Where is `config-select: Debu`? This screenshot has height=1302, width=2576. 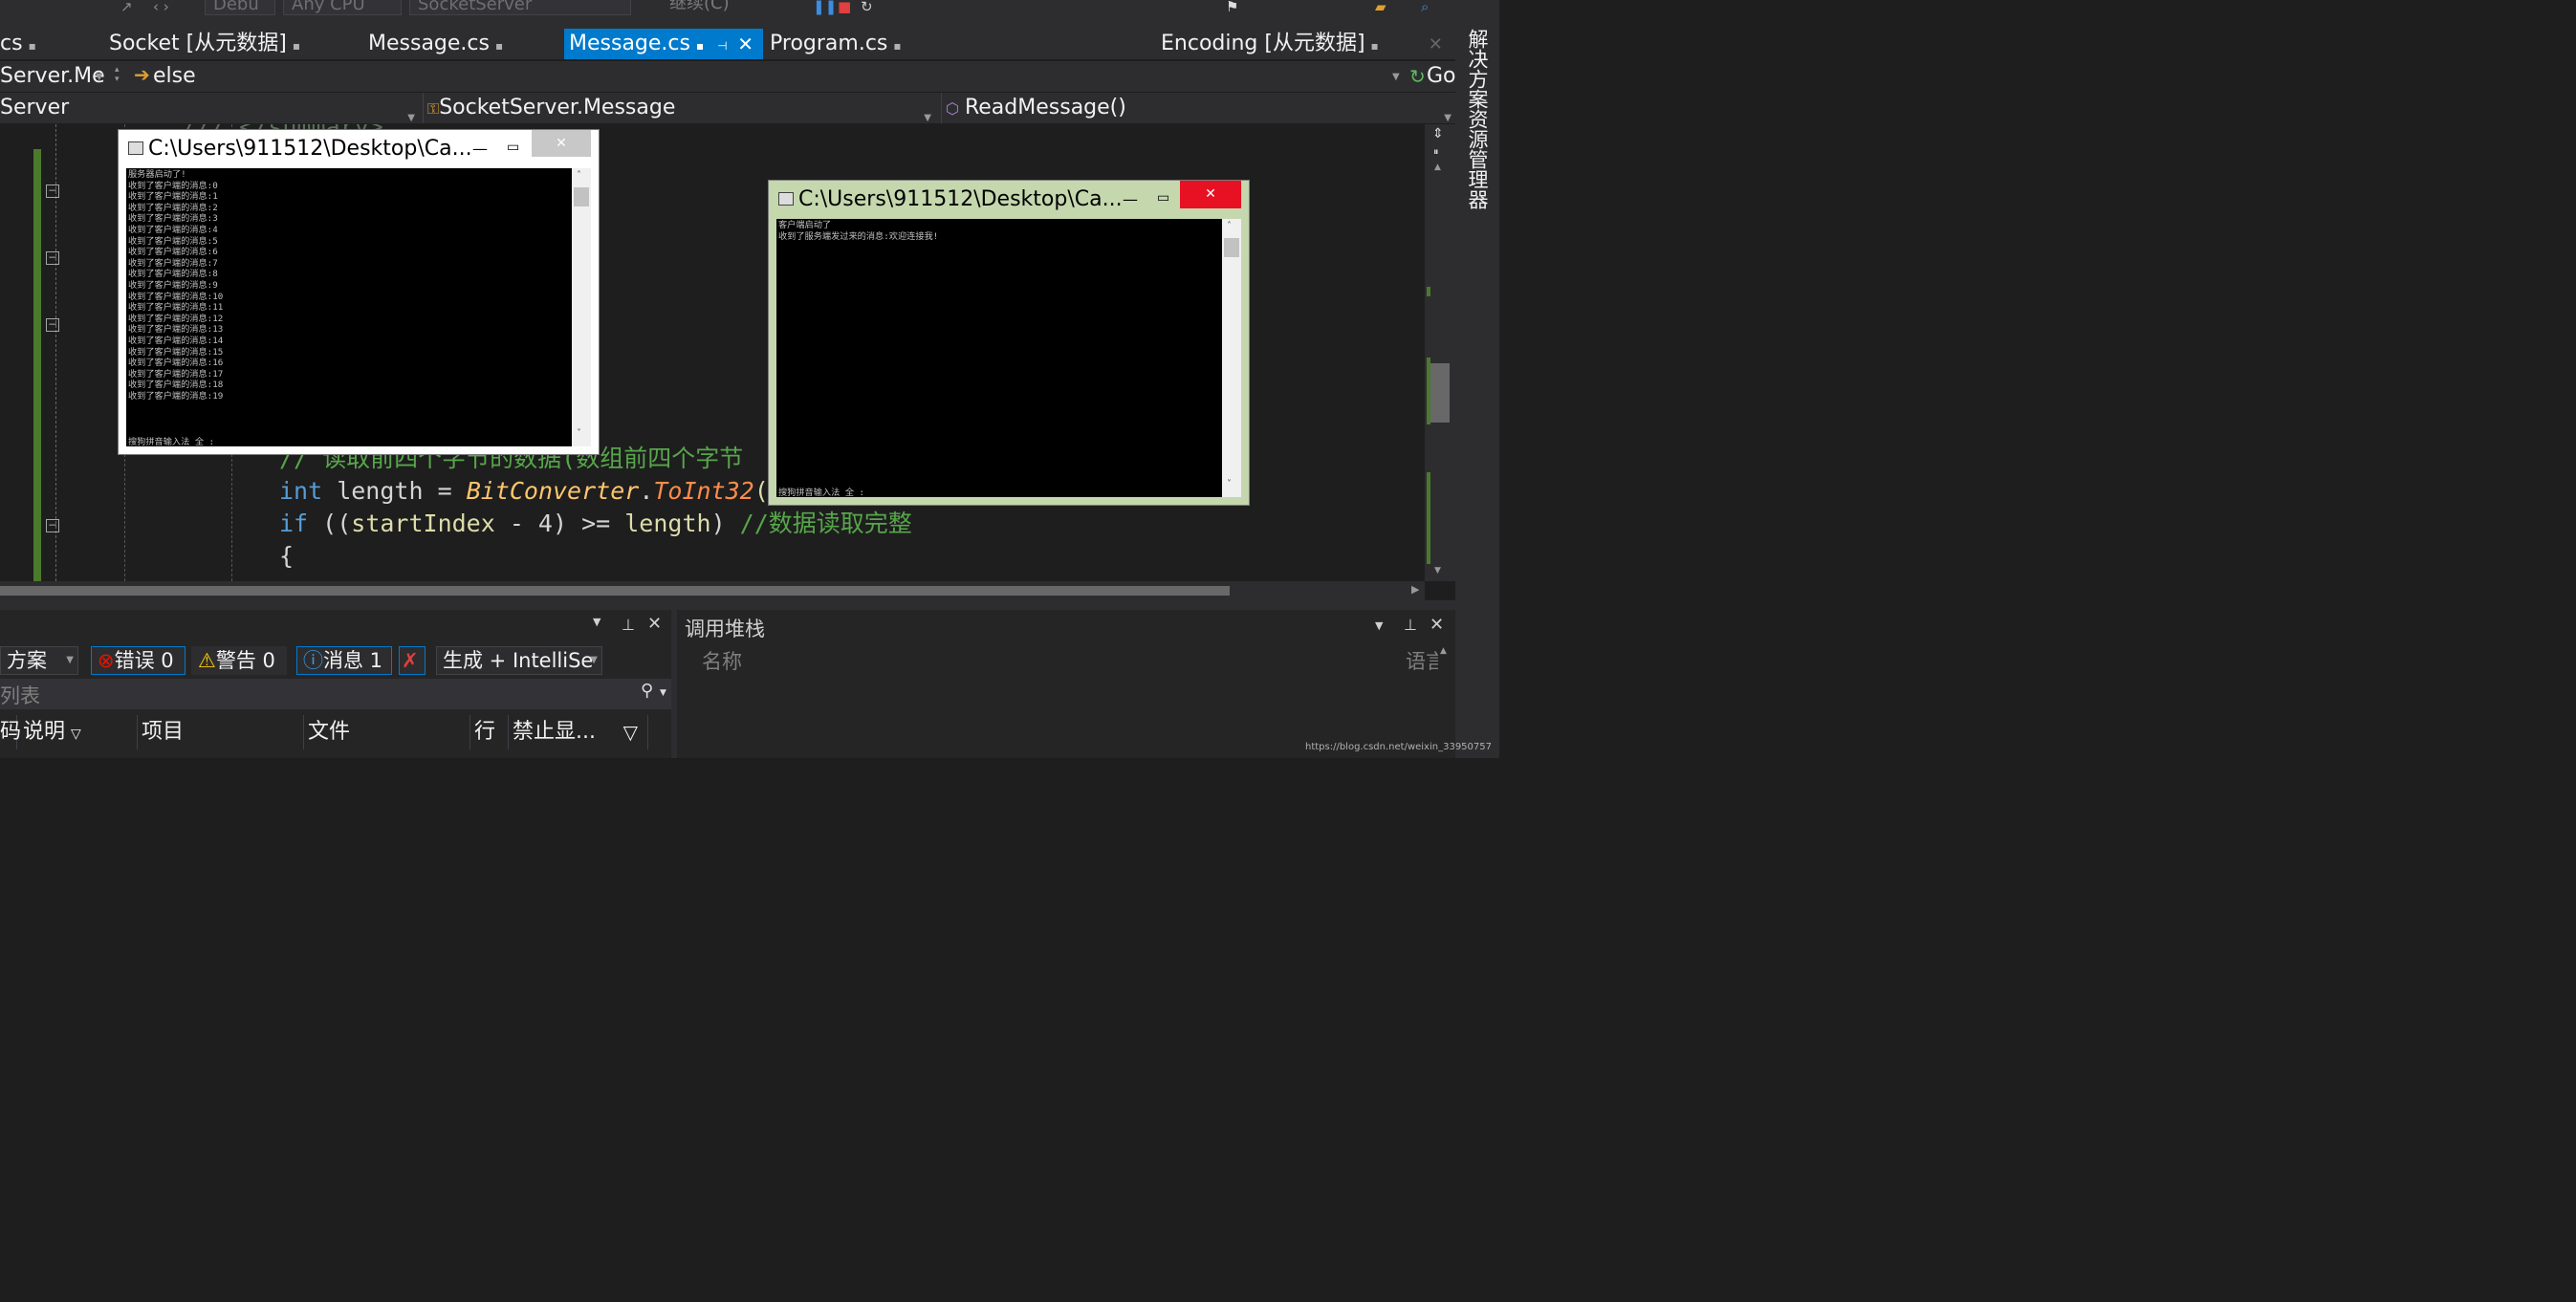
config-select: Debu is located at coordinates (240, 7).